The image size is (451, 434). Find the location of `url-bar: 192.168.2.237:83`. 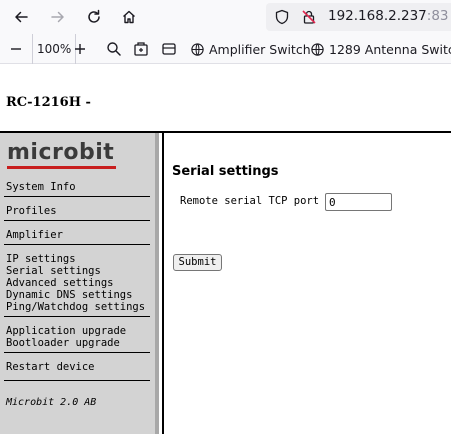

url-bar: 192.168.2.237:83 is located at coordinates (358, 17).